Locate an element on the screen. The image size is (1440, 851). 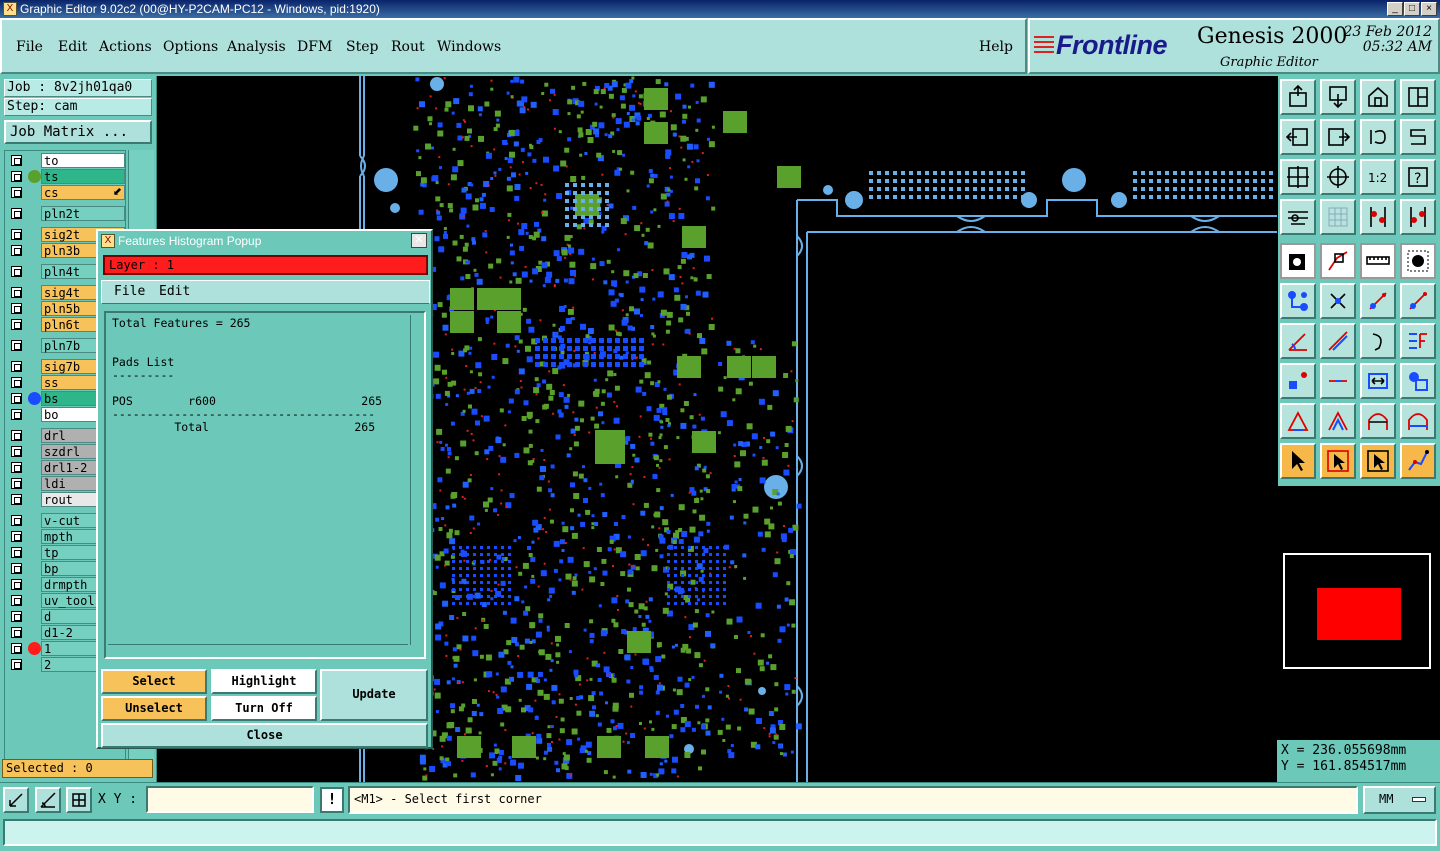
undo-view-icon is located at coordinates (1378, 137).